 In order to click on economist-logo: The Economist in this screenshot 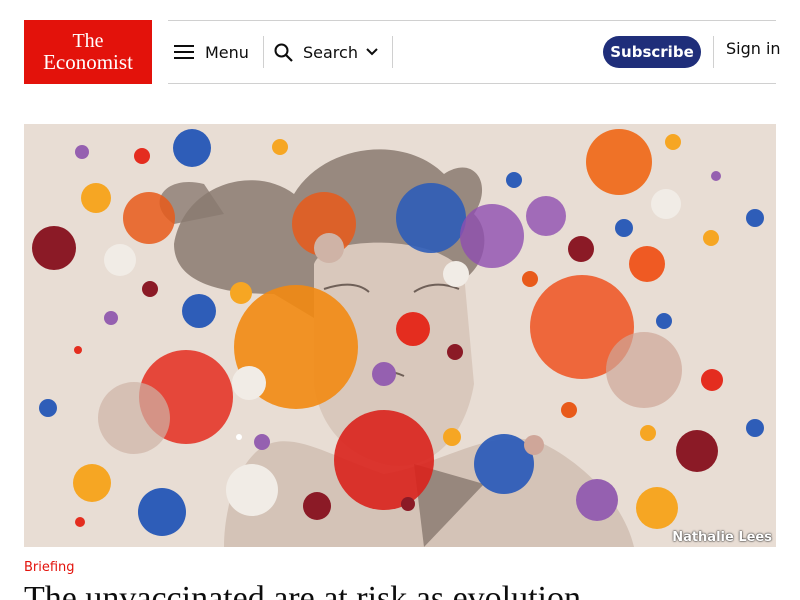, I will do `click(88, 52)`.